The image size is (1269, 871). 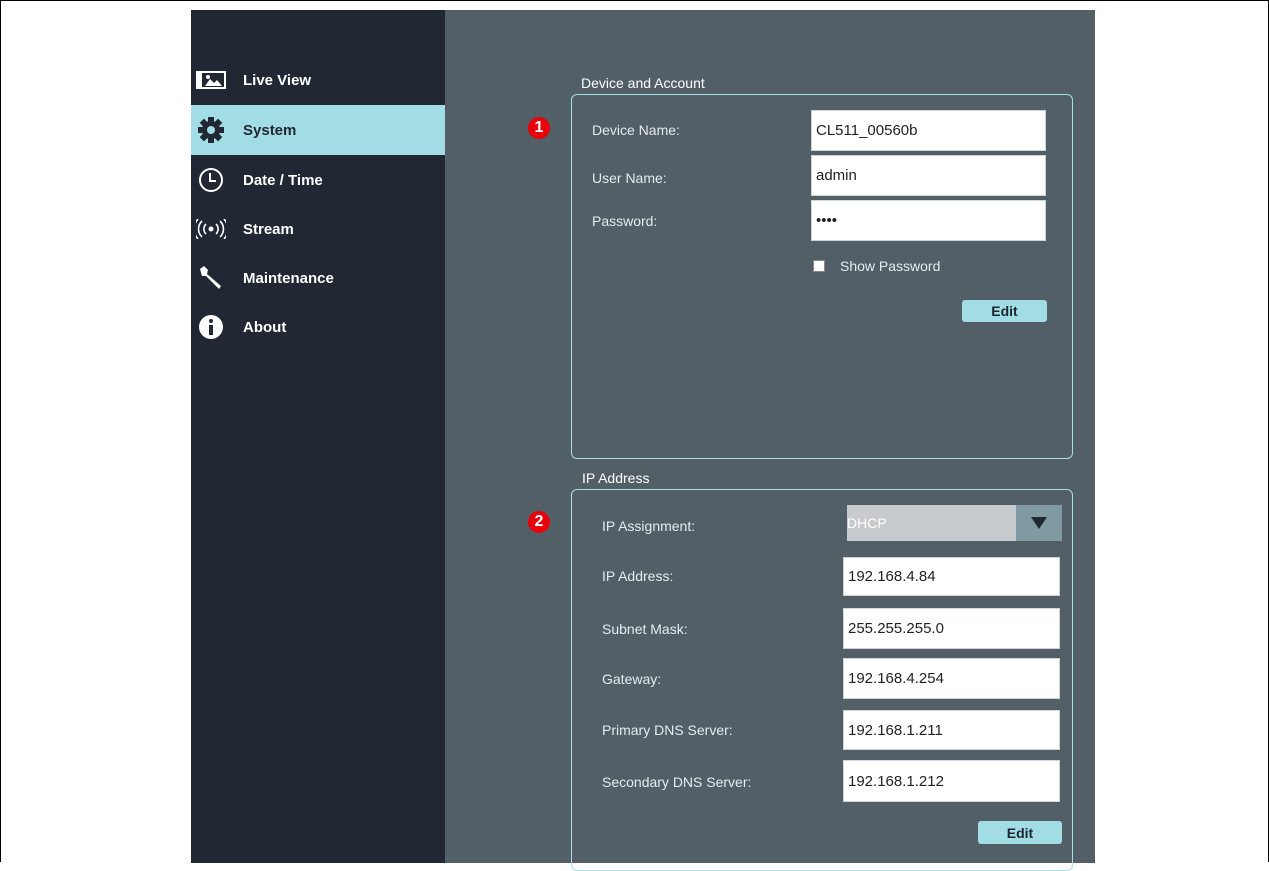 I want to click on device-account-title: Device and Account, so click(x=643, y=83).